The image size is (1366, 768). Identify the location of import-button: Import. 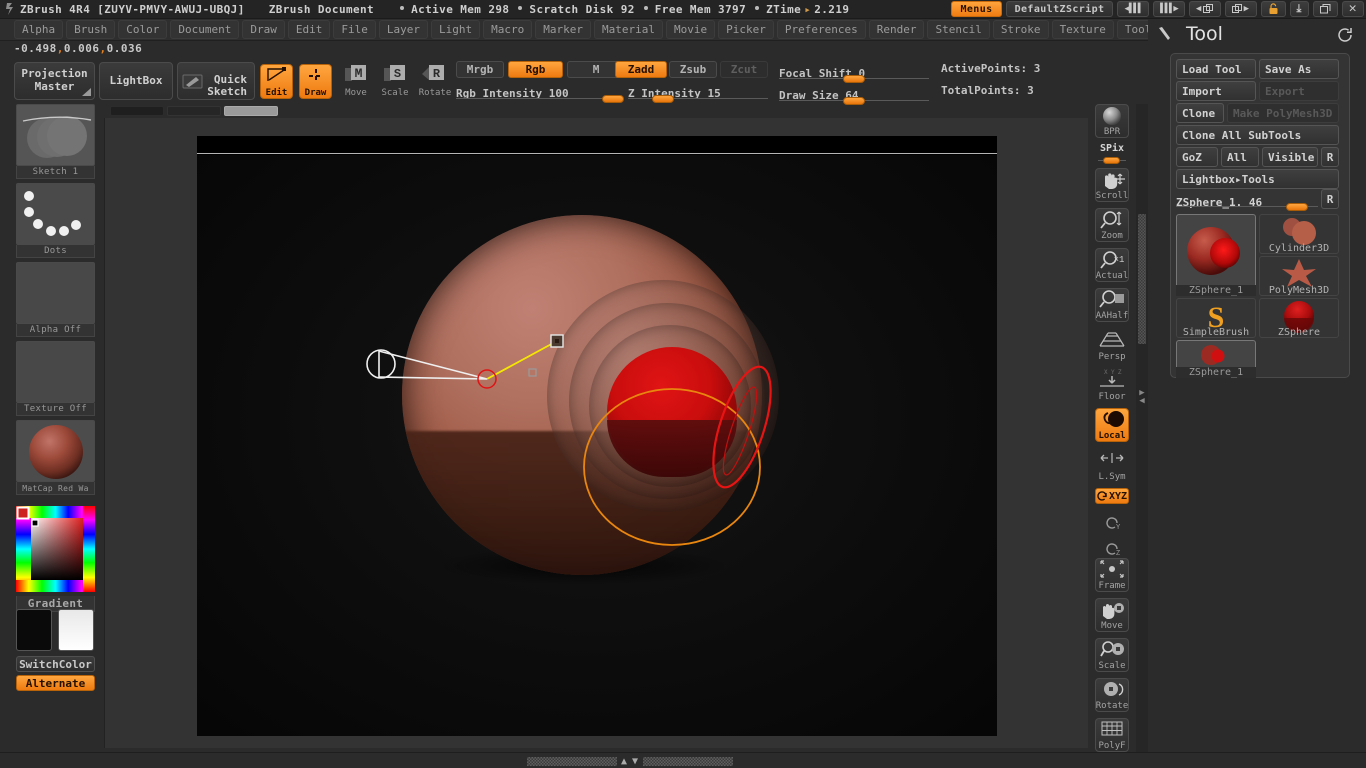
(1216, 91).